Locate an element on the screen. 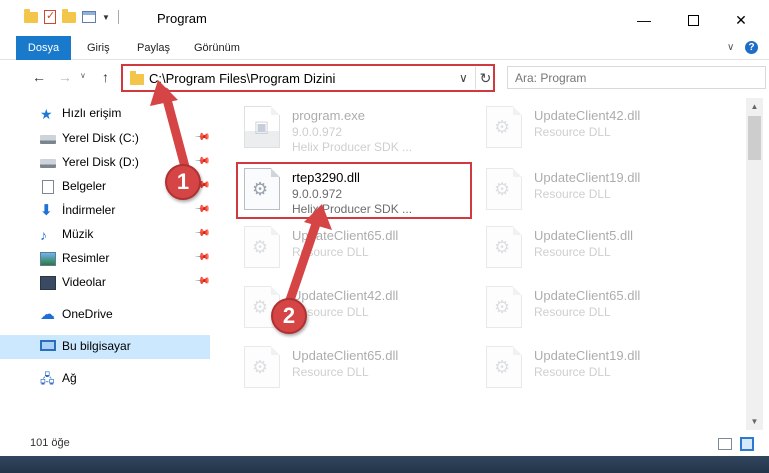 The height and width of the screenshot is (473, 769). sidebar-item-label: Ağ is located at coordinates (69, 378).